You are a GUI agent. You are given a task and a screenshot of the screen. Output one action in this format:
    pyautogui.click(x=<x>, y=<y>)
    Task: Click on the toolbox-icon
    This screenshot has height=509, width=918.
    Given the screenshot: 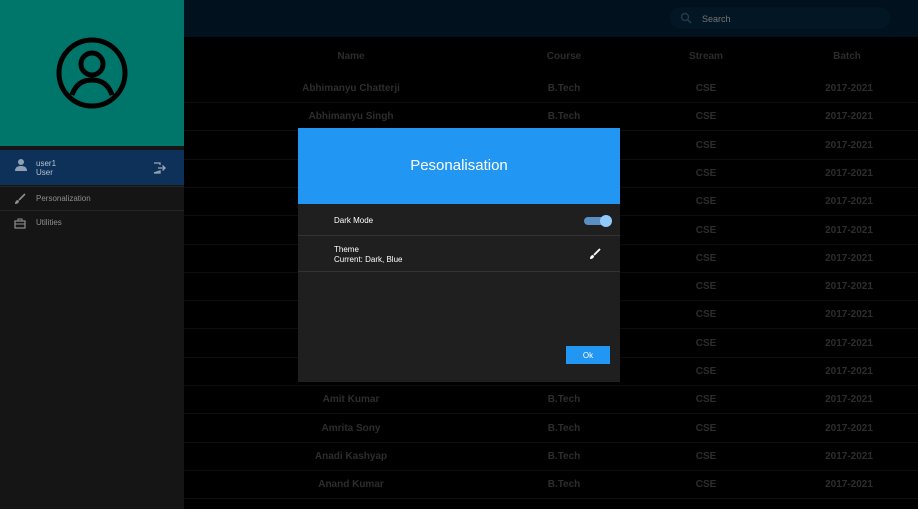 What is the action you would take?
    pyautogui.click(x=20, y=223)
    